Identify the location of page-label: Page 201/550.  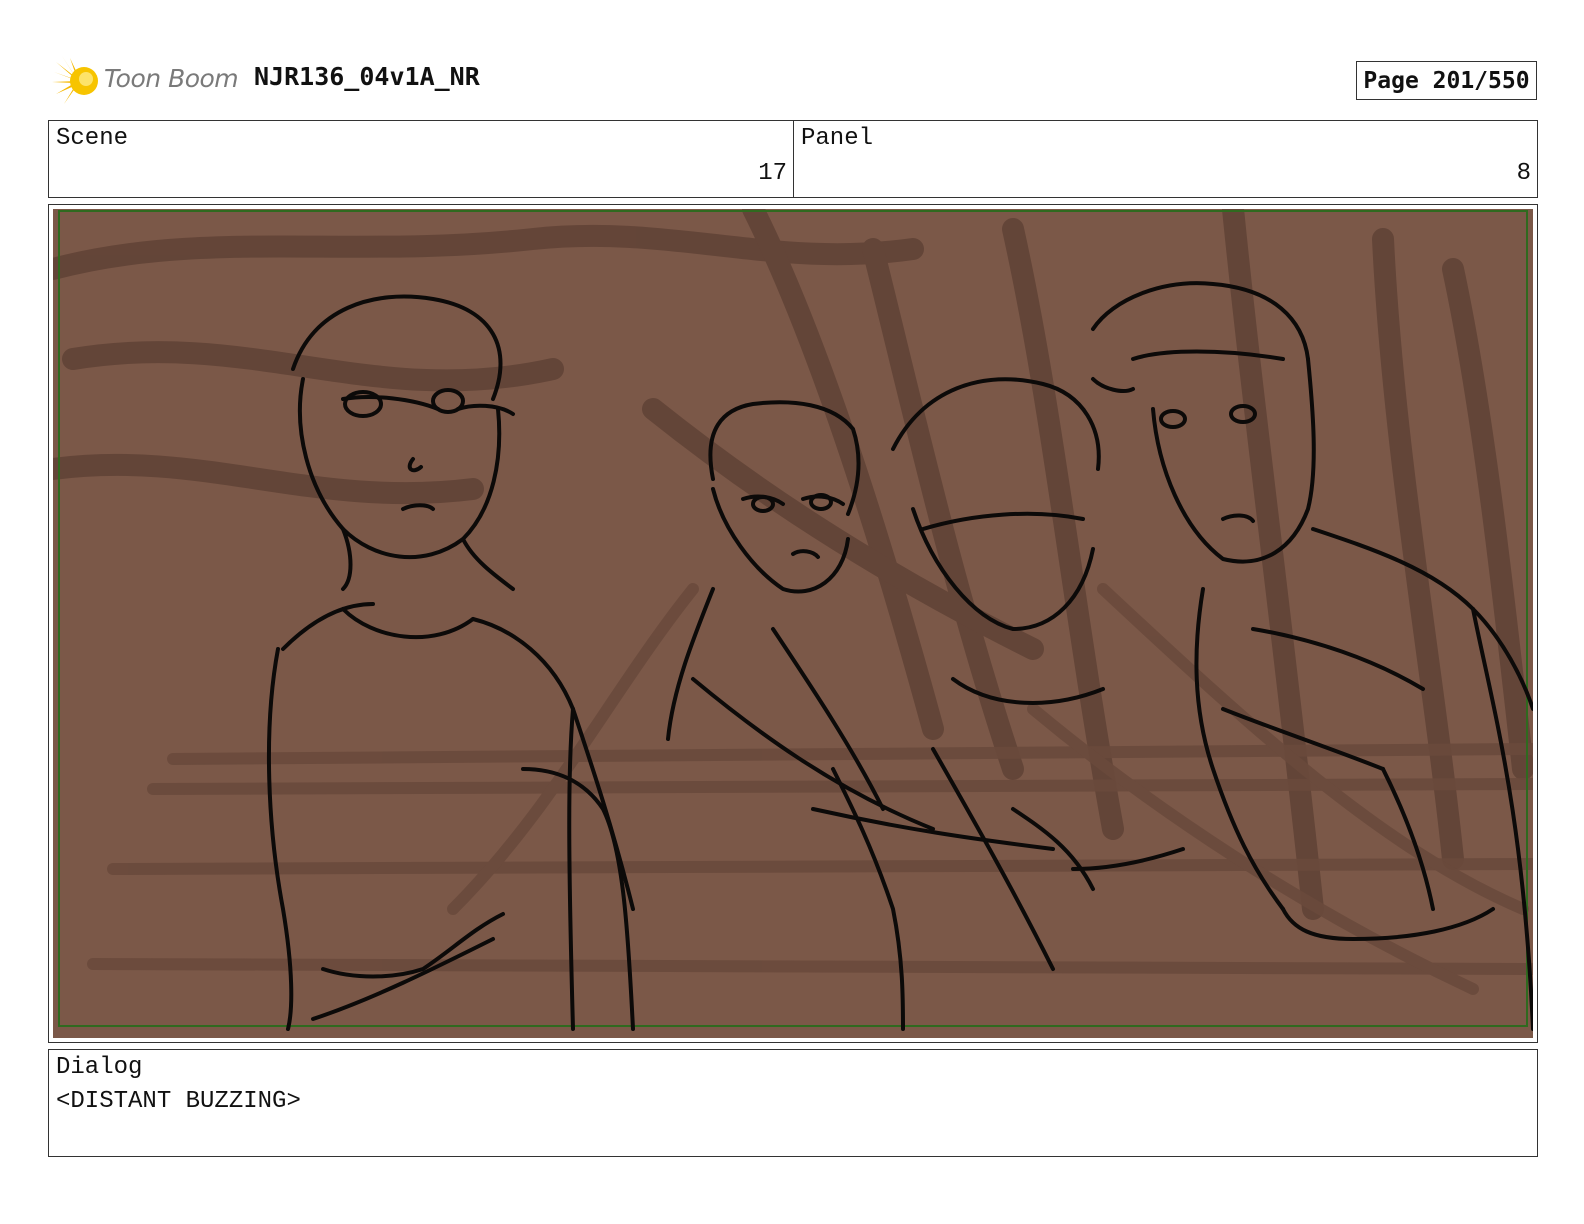
(1446, 80).